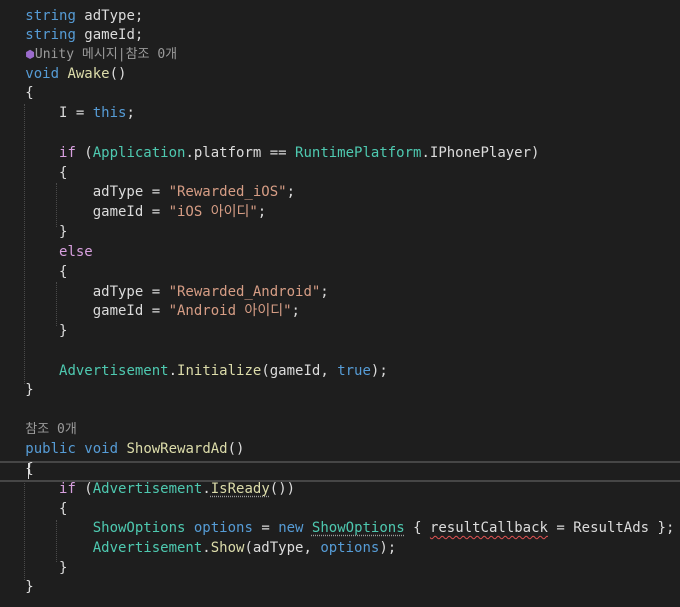 The width and height of the screenshot is (680, 607). What do you see at coordinates (340, 74) in the screenshot?
I see `code-line: void Awake()` at bounding box center [340, 74].